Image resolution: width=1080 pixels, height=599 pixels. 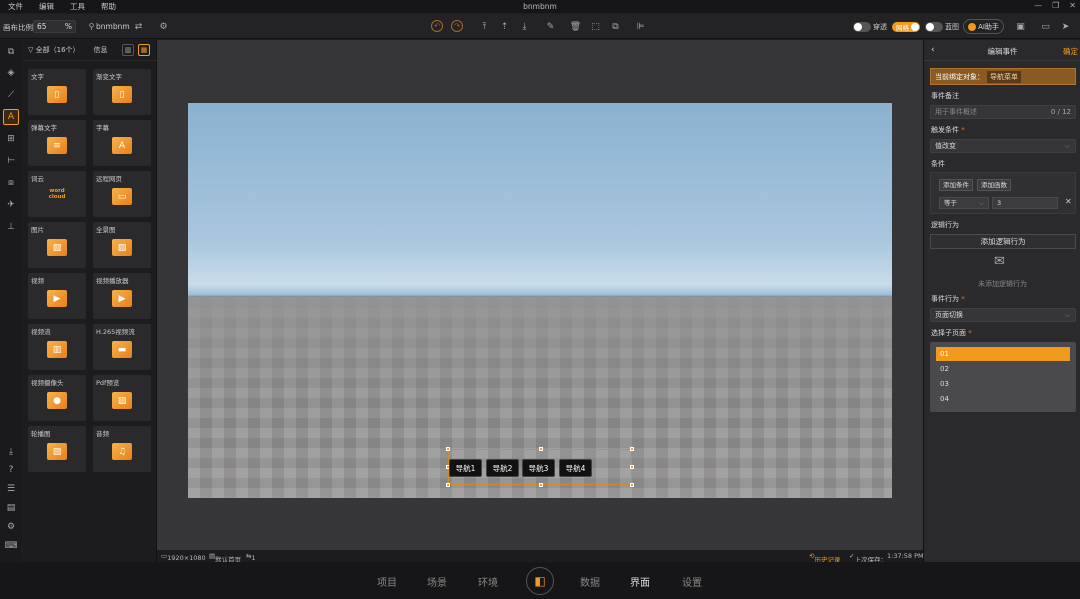 I want to click on tab-interface: 界面, so click(x=640, y=581).